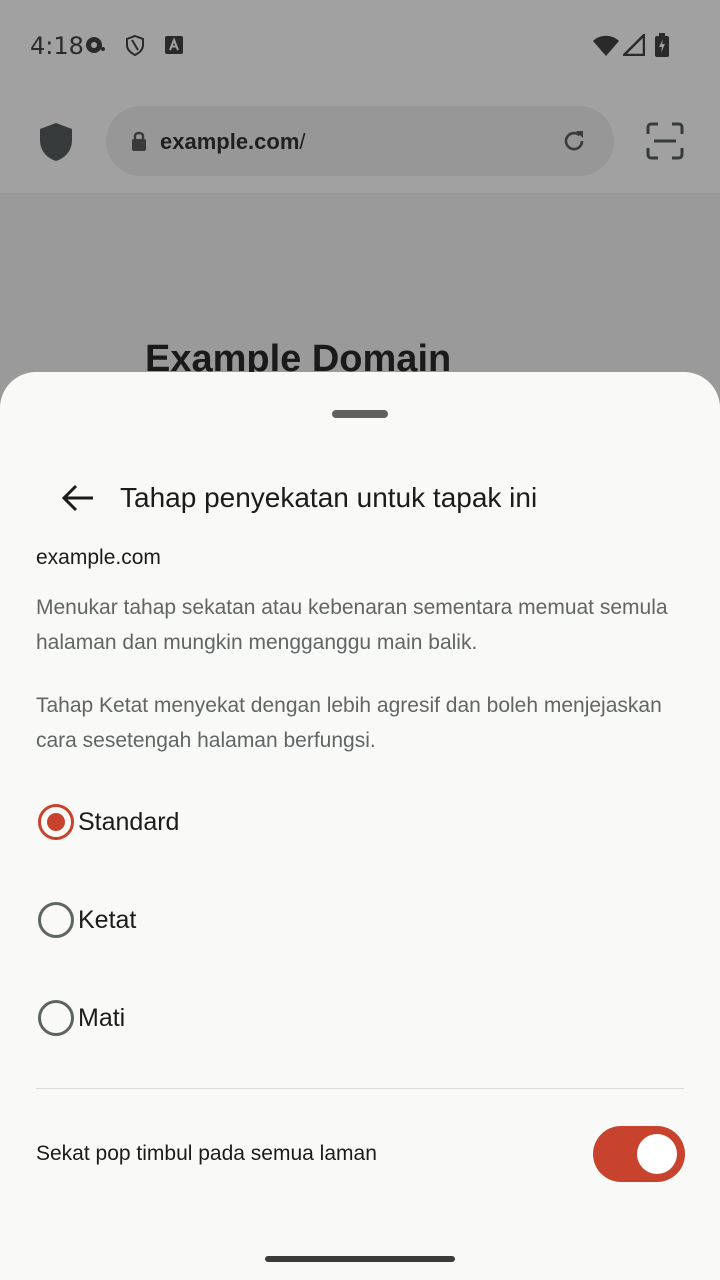  I want to click on radio-standard, so click(56, 822).